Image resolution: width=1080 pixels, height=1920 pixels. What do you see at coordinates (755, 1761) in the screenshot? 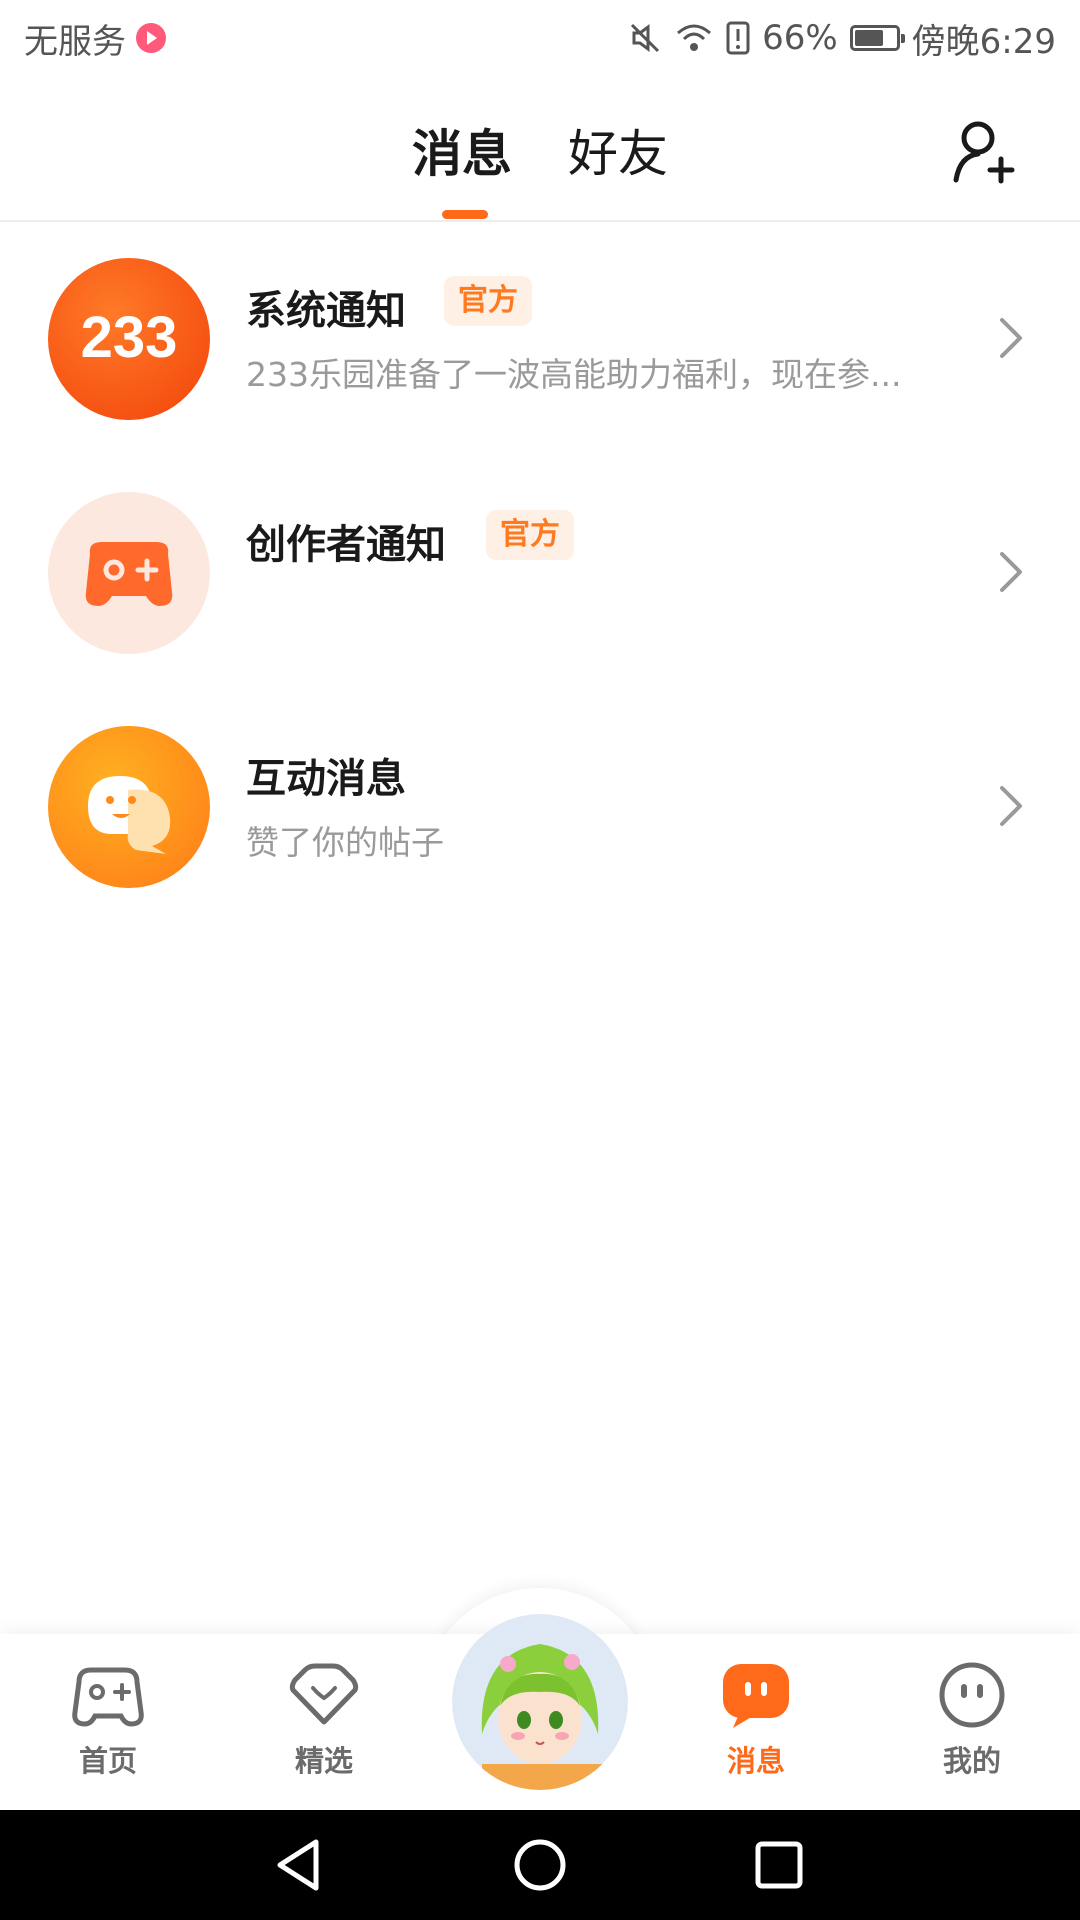
I see `nav-label: 消息` at bounding box center [755, 1761].